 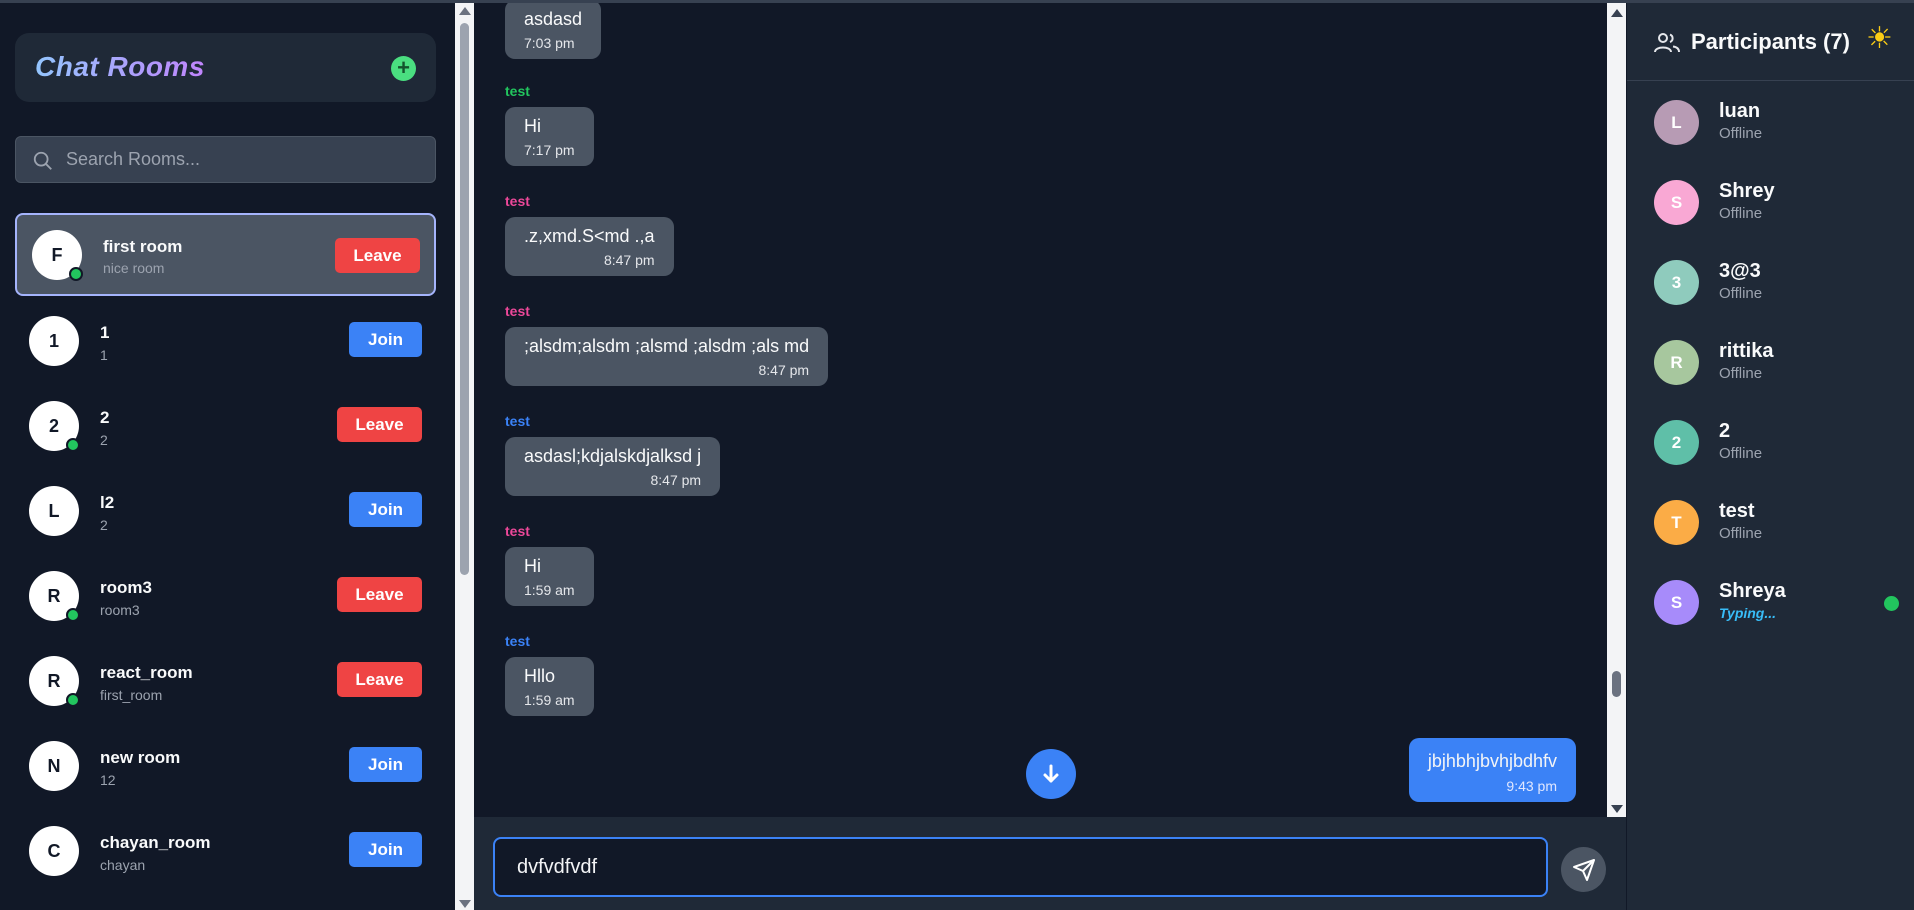 I want to click on participant: 3 3@3 Offline, so click(x=1770, y=283).